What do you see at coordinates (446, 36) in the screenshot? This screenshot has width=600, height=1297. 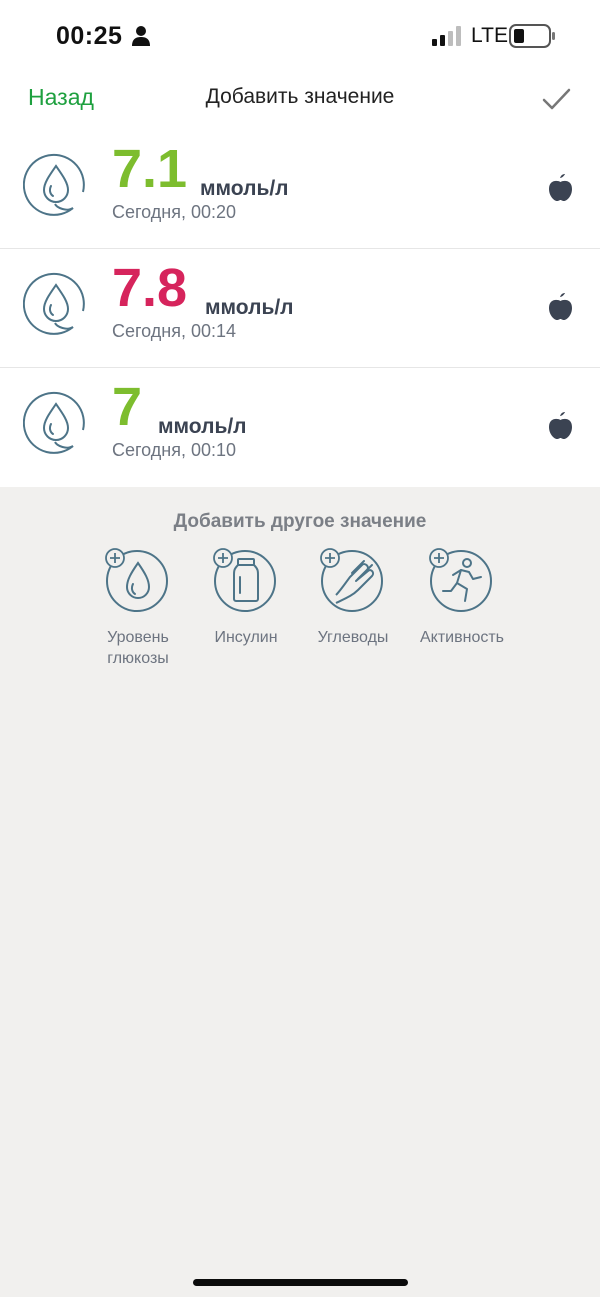 I see `cellular-signal-icon` at bounding box center [446, 36].